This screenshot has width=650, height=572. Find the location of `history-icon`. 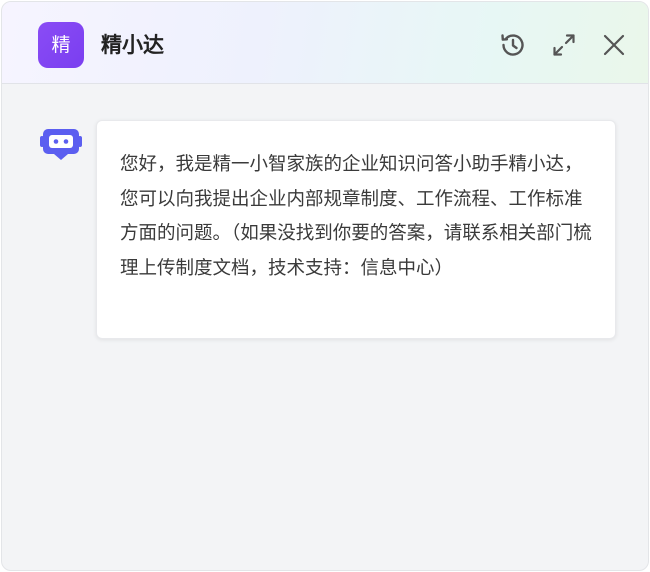

history-icon is located at coordinates (512, 45).